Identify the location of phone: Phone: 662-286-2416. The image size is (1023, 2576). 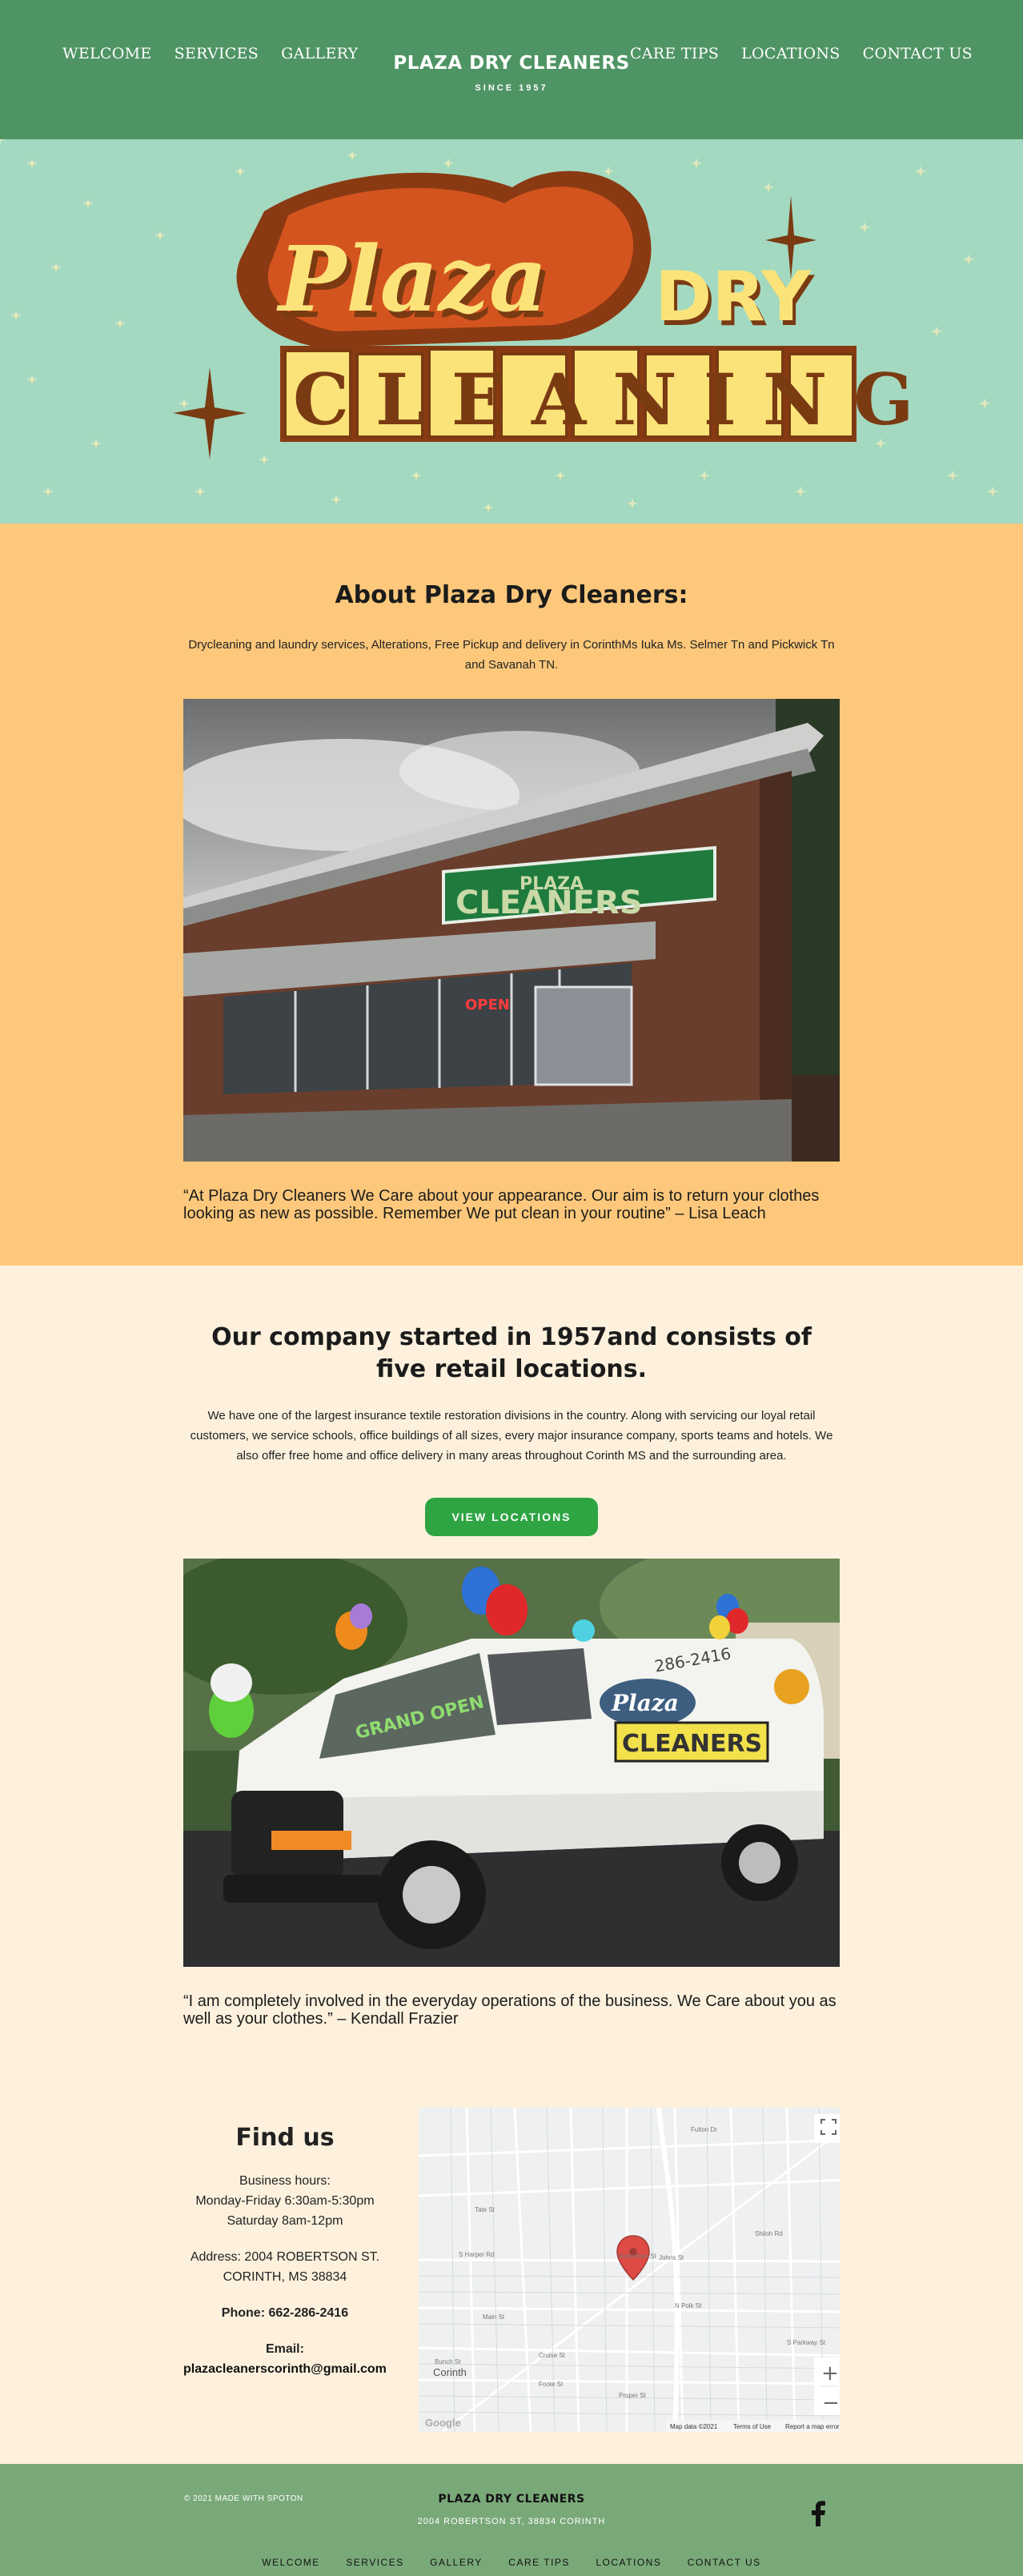
(285, 2313).